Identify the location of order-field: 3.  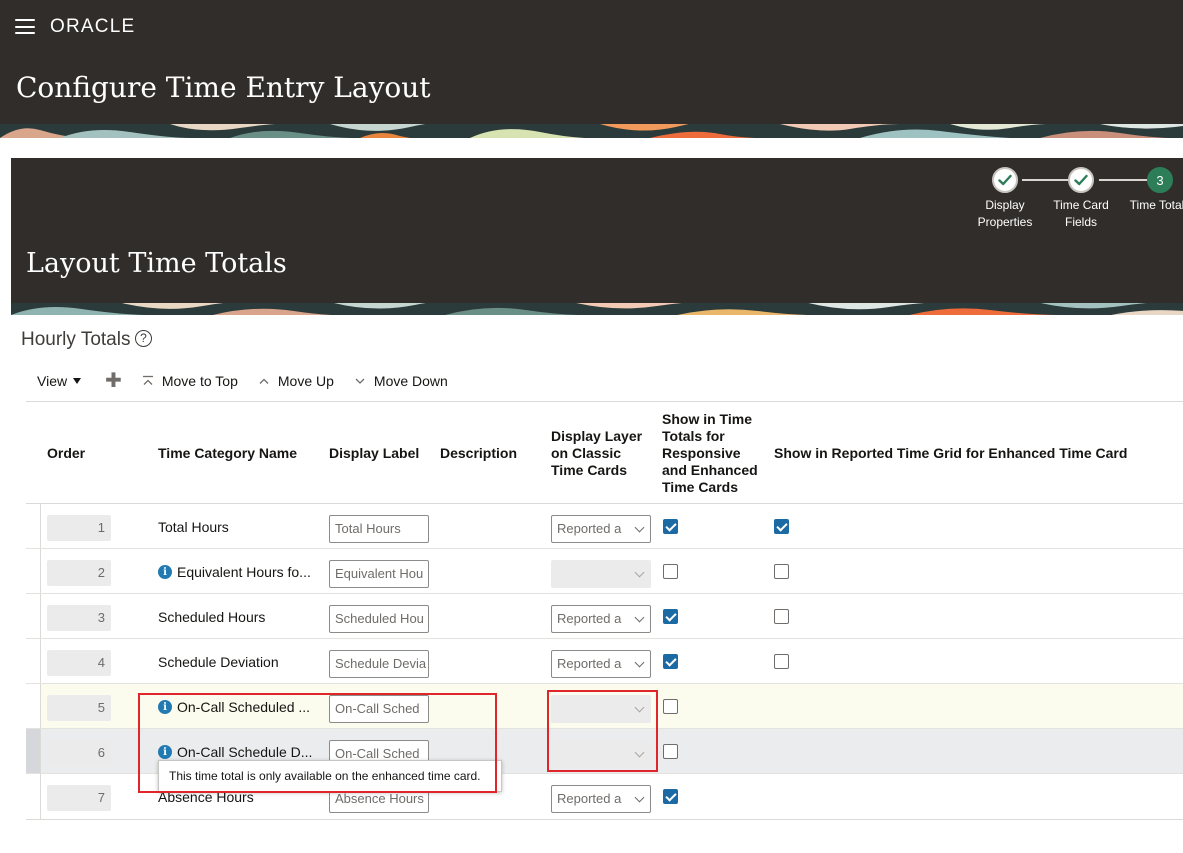
(79, 618).